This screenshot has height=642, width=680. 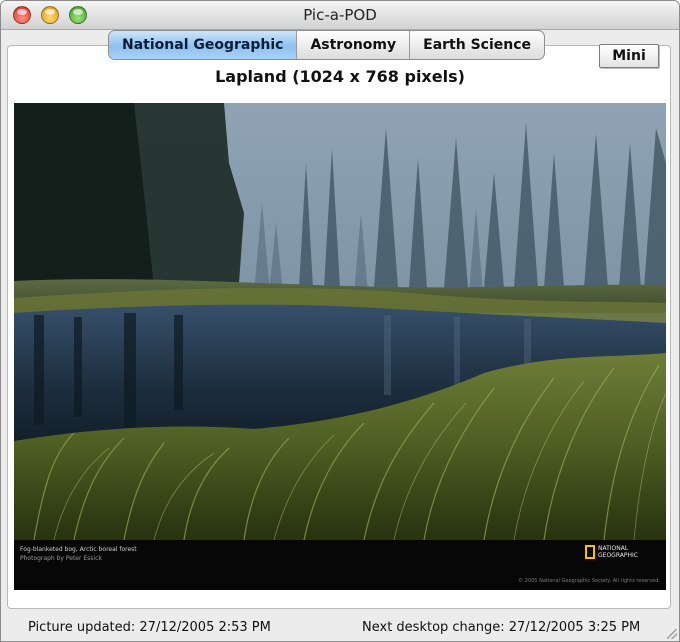 I want to click on resize-grip-icon, so click(x=672, y=634).